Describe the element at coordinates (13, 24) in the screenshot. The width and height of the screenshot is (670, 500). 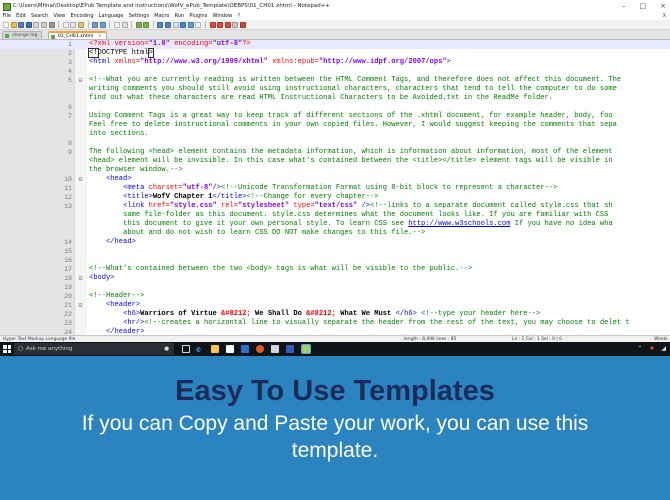
I see `open-file-icon` at that location.